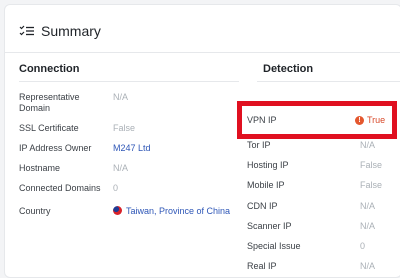 The image size is (400, 278). I want to click on detection-label: Hosting IP, so click(268, 165).